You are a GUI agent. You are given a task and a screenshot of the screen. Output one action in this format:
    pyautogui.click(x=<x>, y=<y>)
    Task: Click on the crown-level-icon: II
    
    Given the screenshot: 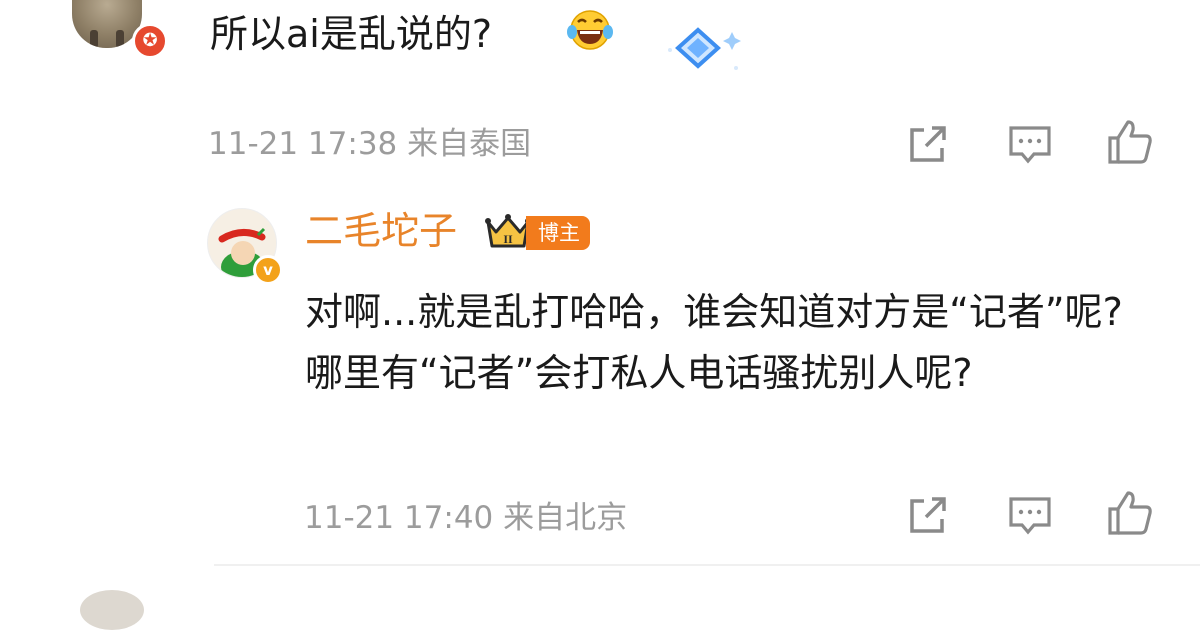 What is the action you would take?
    pyautogui.click(x=508, y=231)
    